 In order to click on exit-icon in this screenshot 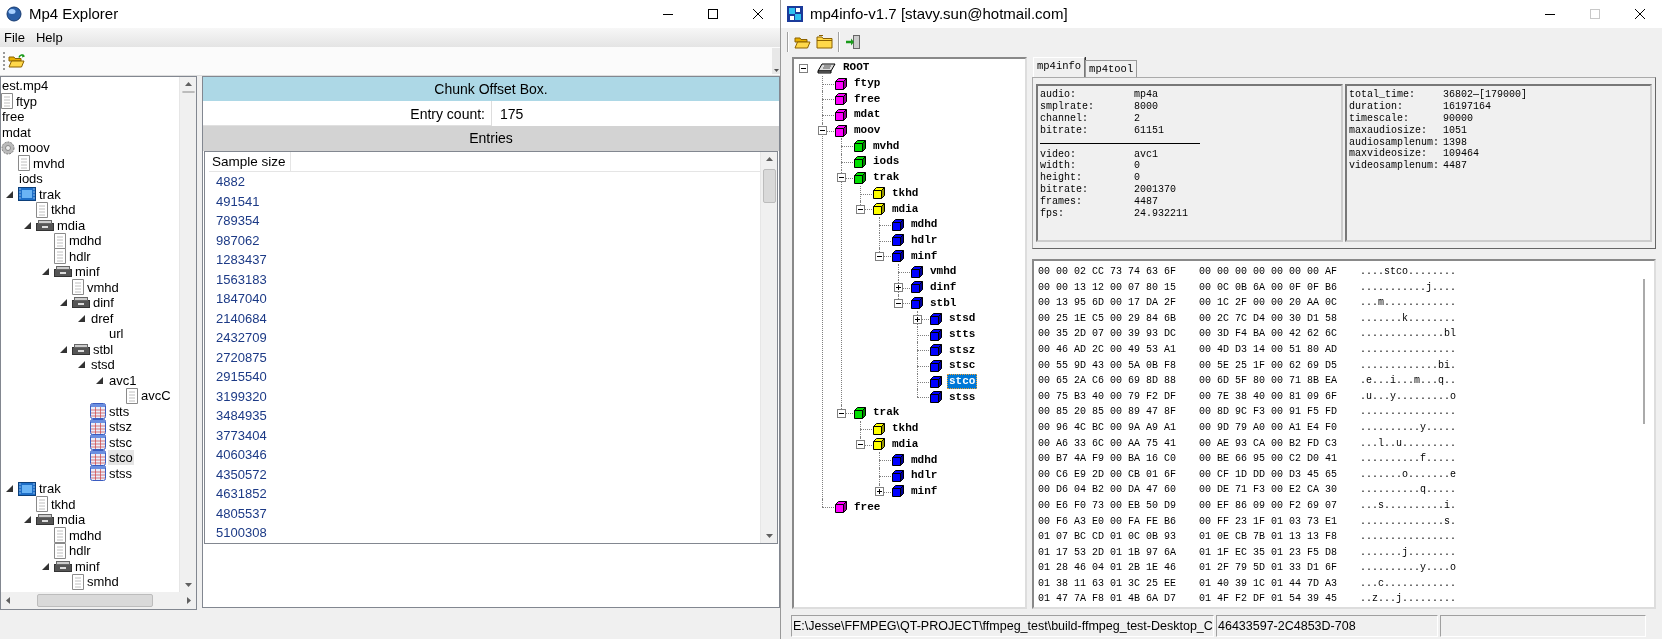, I will do `click(853, 41)`.